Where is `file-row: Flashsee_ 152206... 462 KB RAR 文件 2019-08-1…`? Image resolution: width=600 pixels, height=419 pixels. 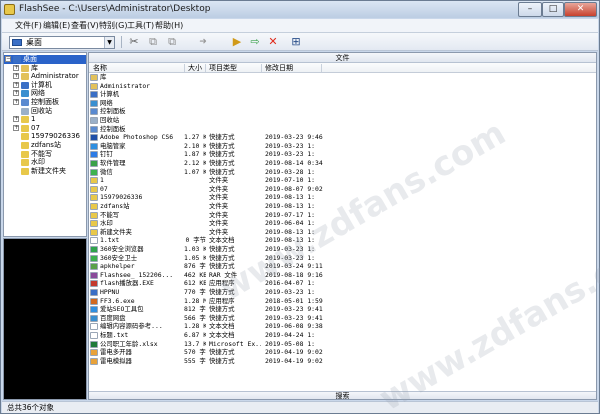 file-row: Flashsee_ 152206... 462 KB RAR 文件 2019-08-1… is located at coordinates (342, 275).